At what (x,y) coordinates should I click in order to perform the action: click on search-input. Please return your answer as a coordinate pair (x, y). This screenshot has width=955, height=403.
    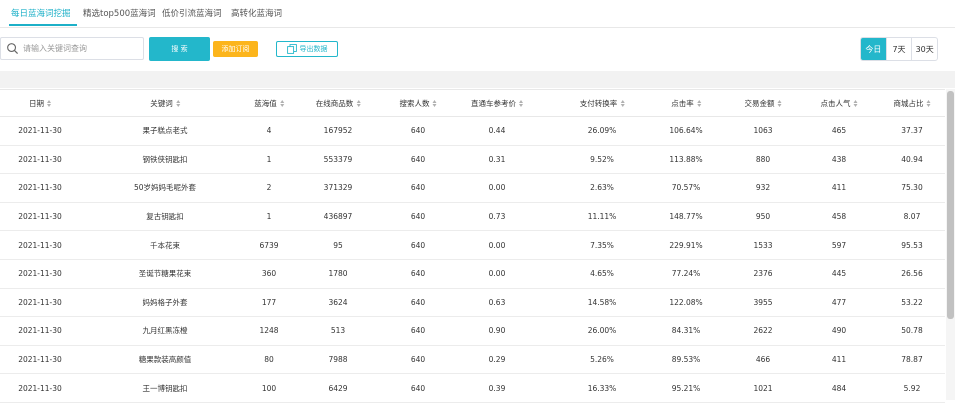
    Looking at the image, I should click on (80, 48).